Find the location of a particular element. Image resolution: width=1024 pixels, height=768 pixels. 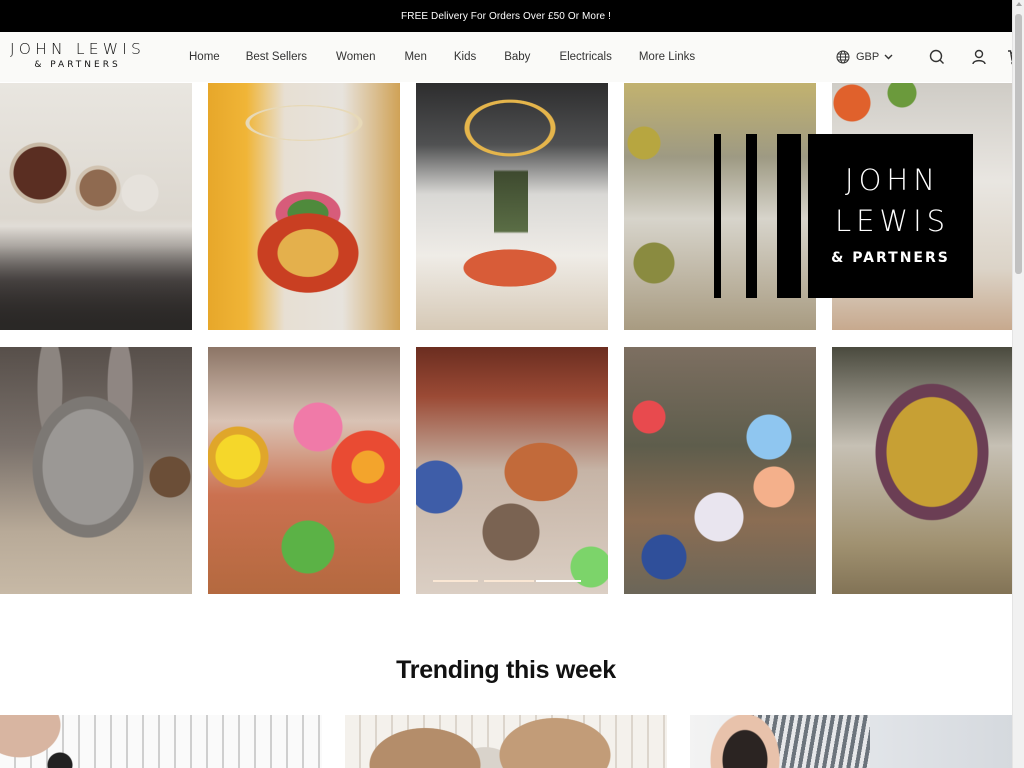

nav-item-home: Home is located at coordinates (204, 57).